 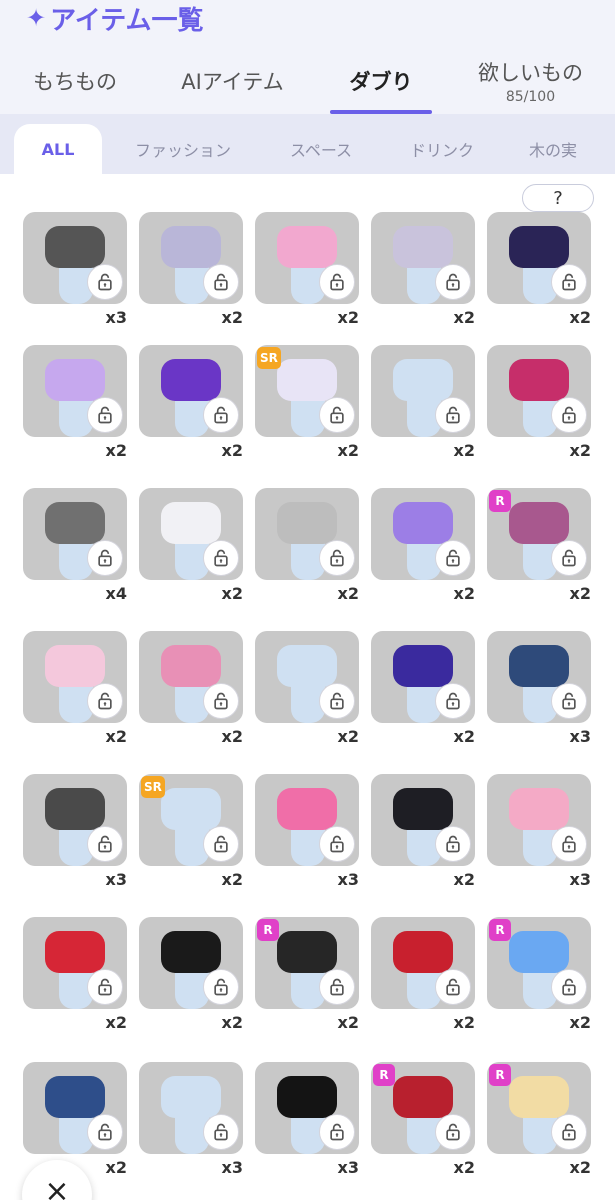 I want to click on filter-drink: ドリンク, so click(x=442, y=149).